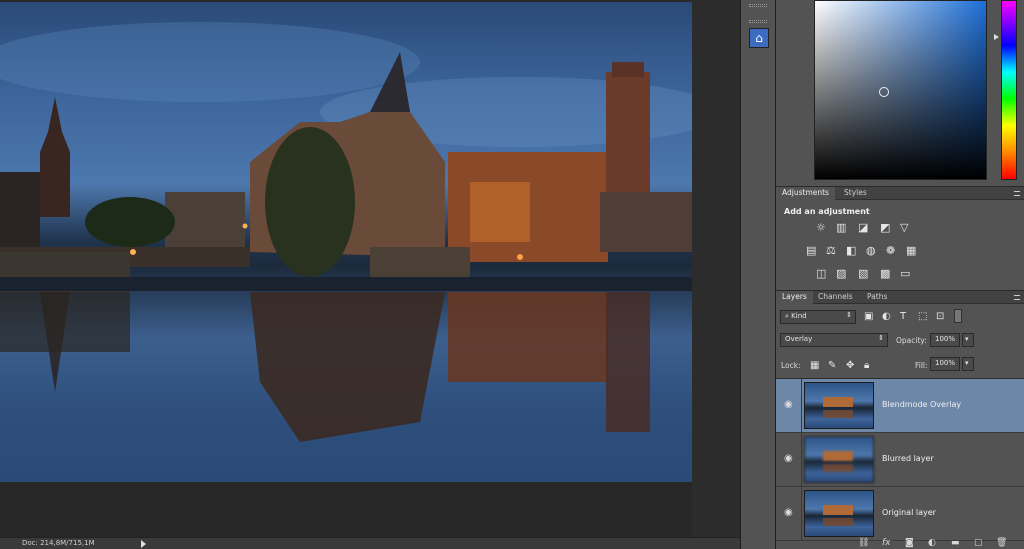 The width and height of the screenshot is (1024, 549). I want to click on adjustment-filter-icon: ◐, so click(886, 317).